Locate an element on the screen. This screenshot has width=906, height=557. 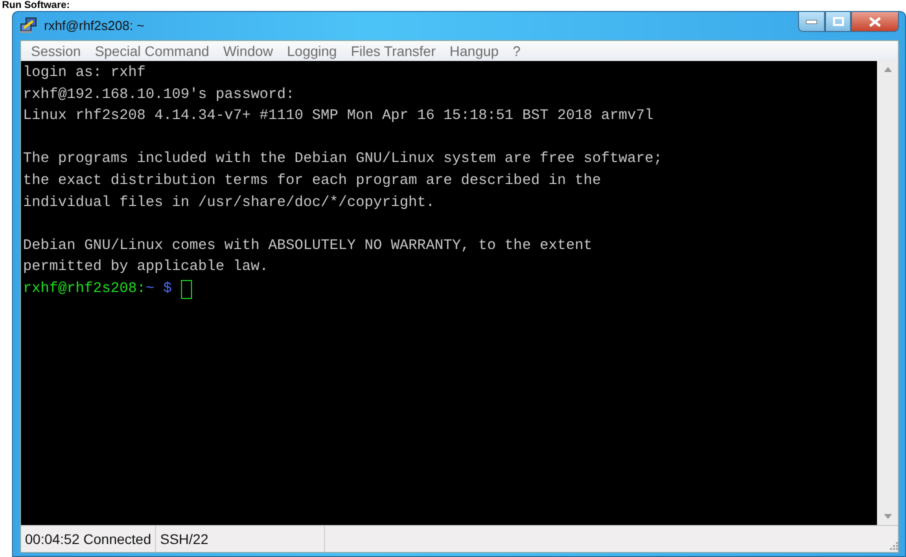
menu-item: Session is located at coordinates (57, 51).